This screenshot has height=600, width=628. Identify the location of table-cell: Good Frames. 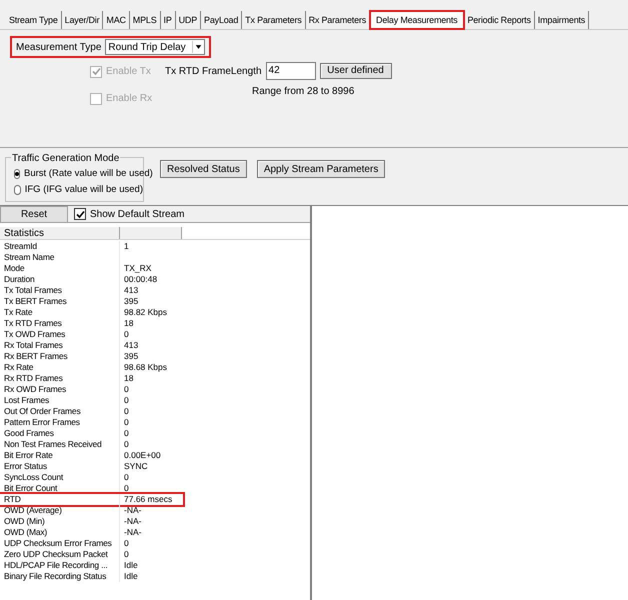
(29, 433).